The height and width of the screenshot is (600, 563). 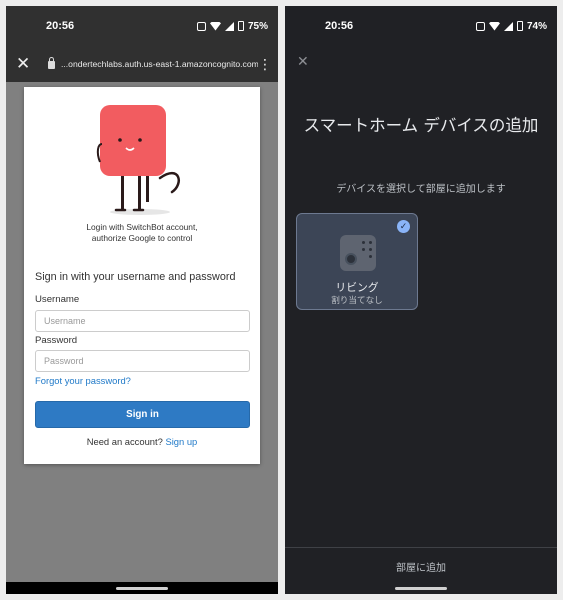 What do you see at coordinates (142, 414) in the screenshot?
I see `signin-button: Sign in` at bounding box center [142, 414].